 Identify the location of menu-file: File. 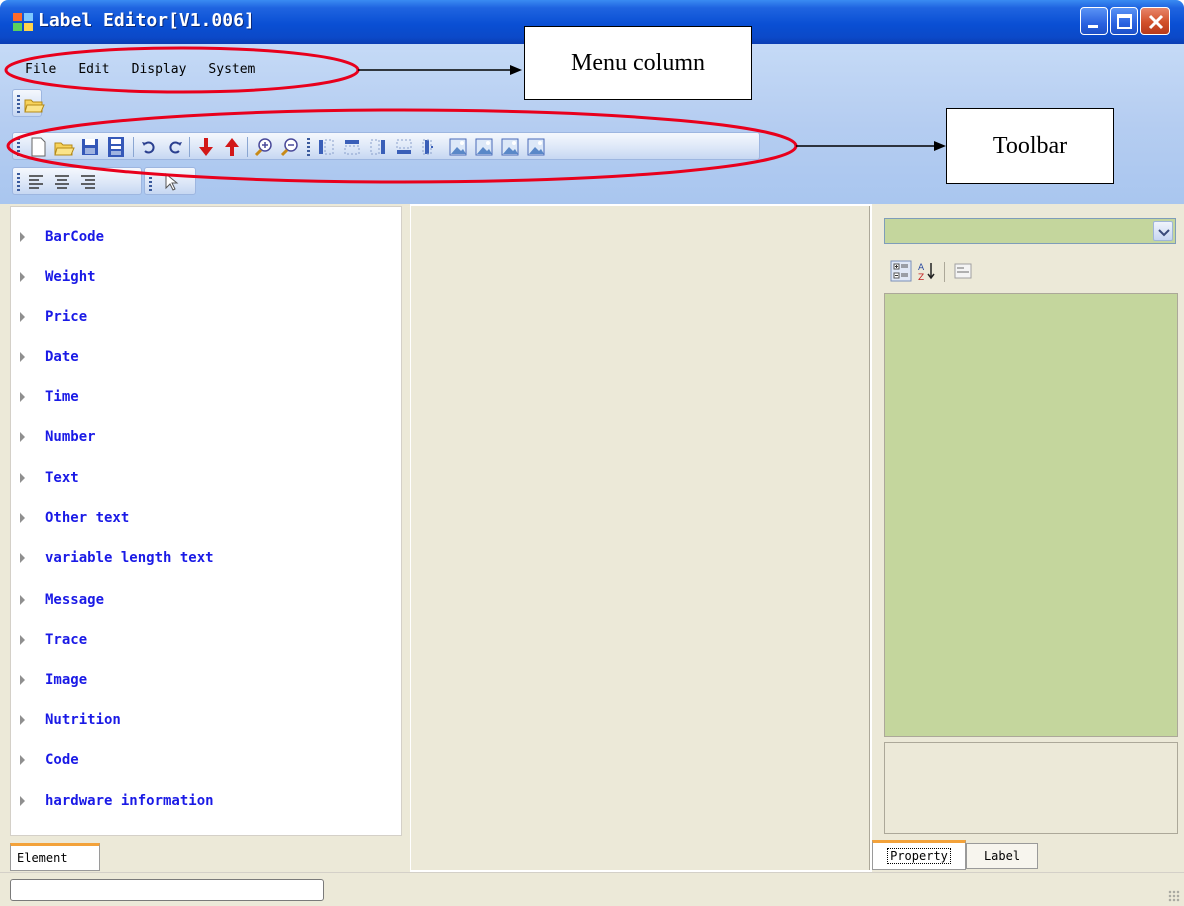
(40, 72).